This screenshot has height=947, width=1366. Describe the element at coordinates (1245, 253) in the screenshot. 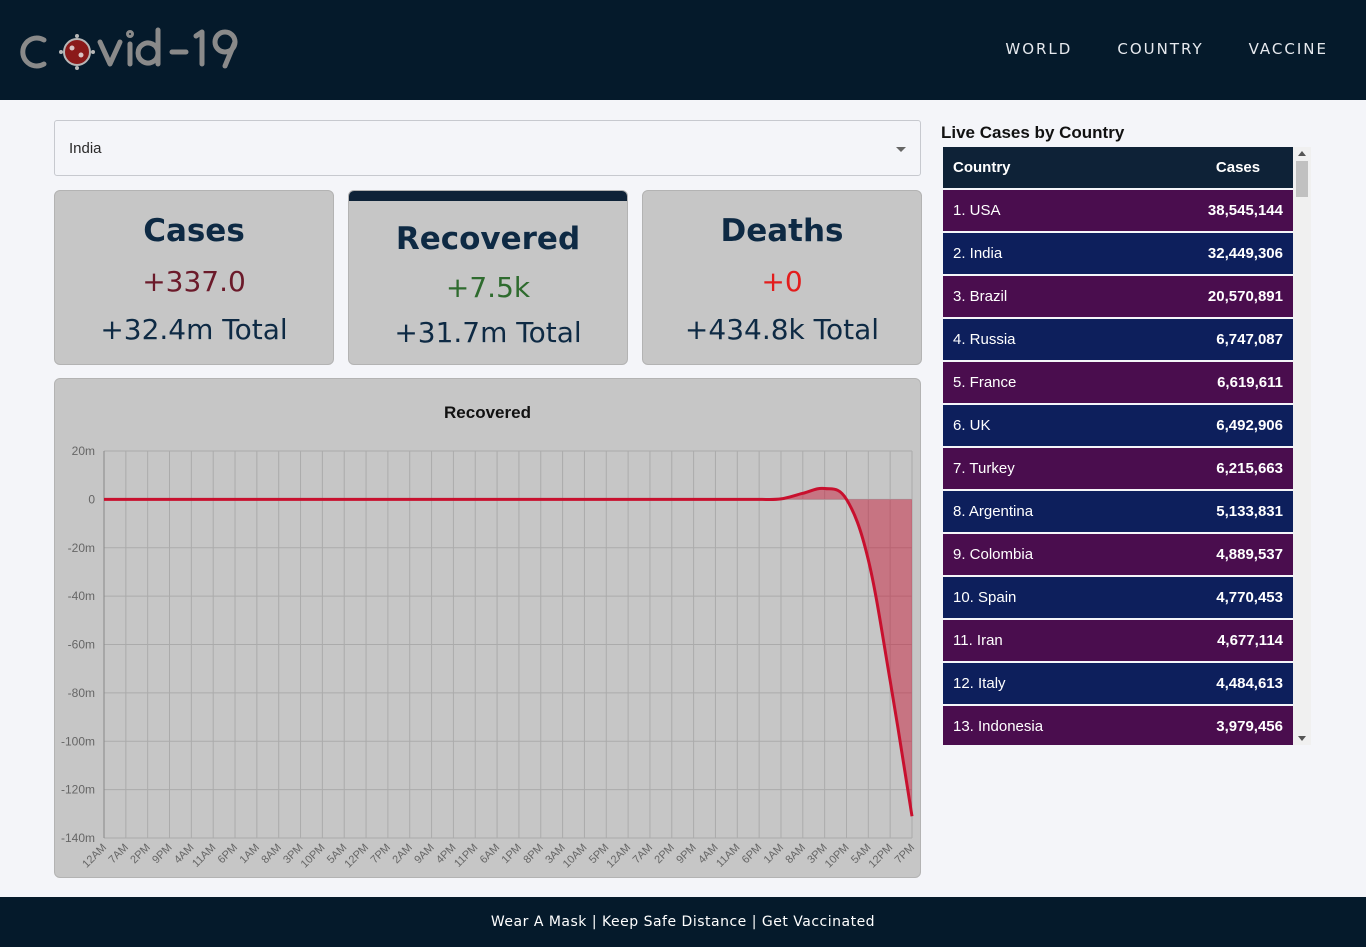

I see `case-count: 32,449,306` at that location.